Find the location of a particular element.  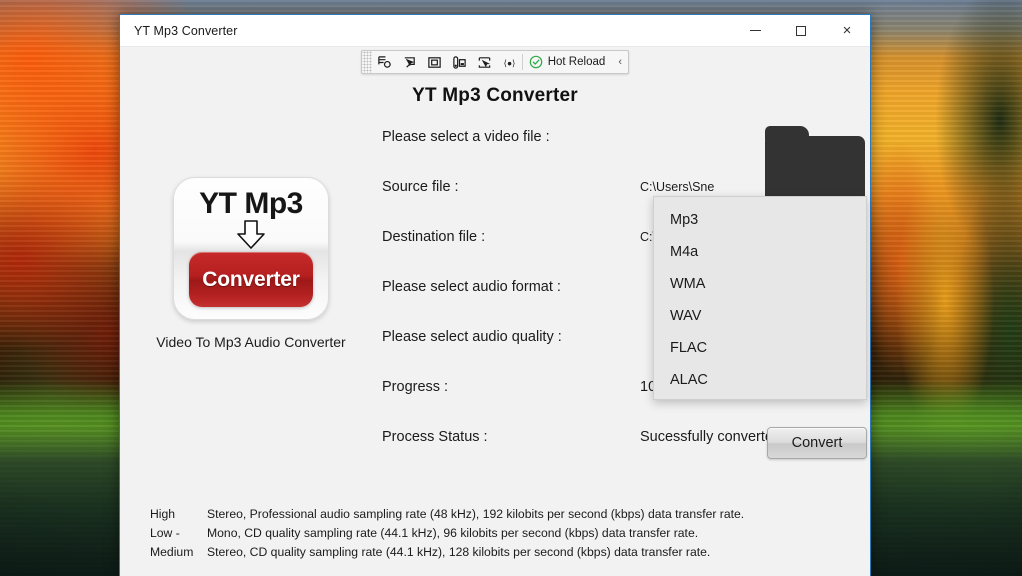

live-visual-tree-icon: ⟨●⟩ is located at coordinates (509, 62).